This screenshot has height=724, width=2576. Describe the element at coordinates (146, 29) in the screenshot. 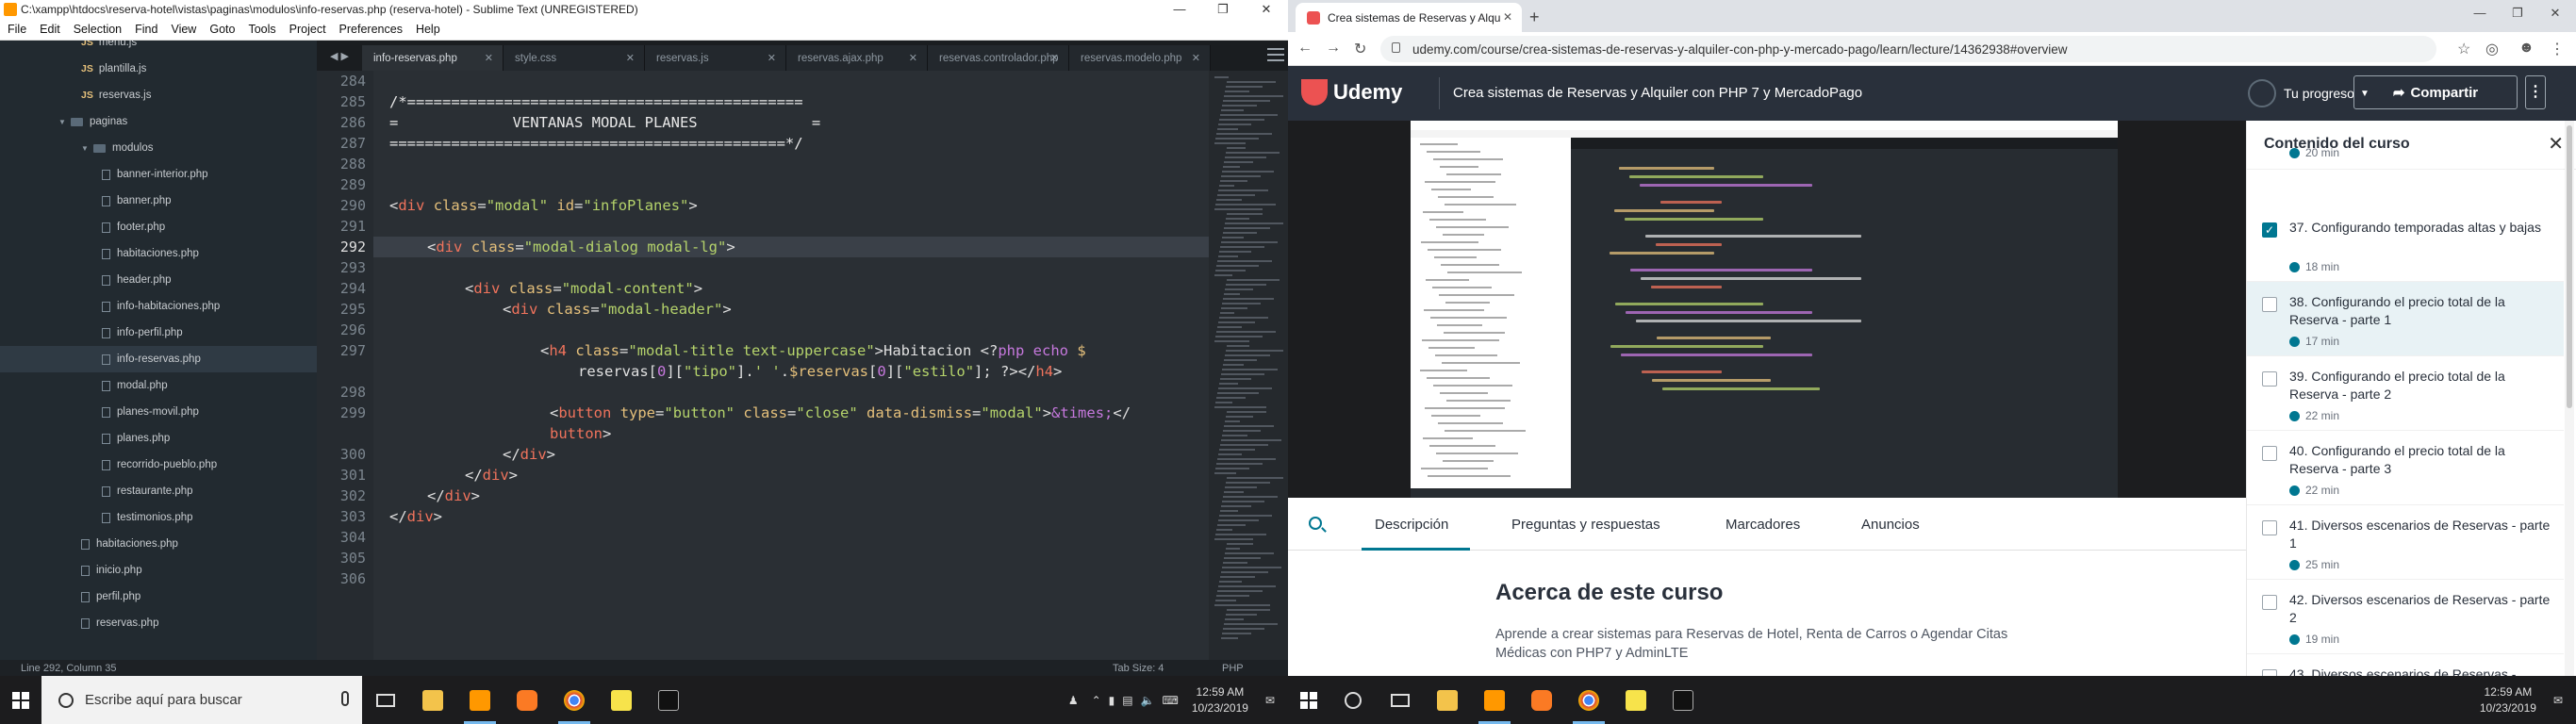

I see `menu-find: Find` at that location.